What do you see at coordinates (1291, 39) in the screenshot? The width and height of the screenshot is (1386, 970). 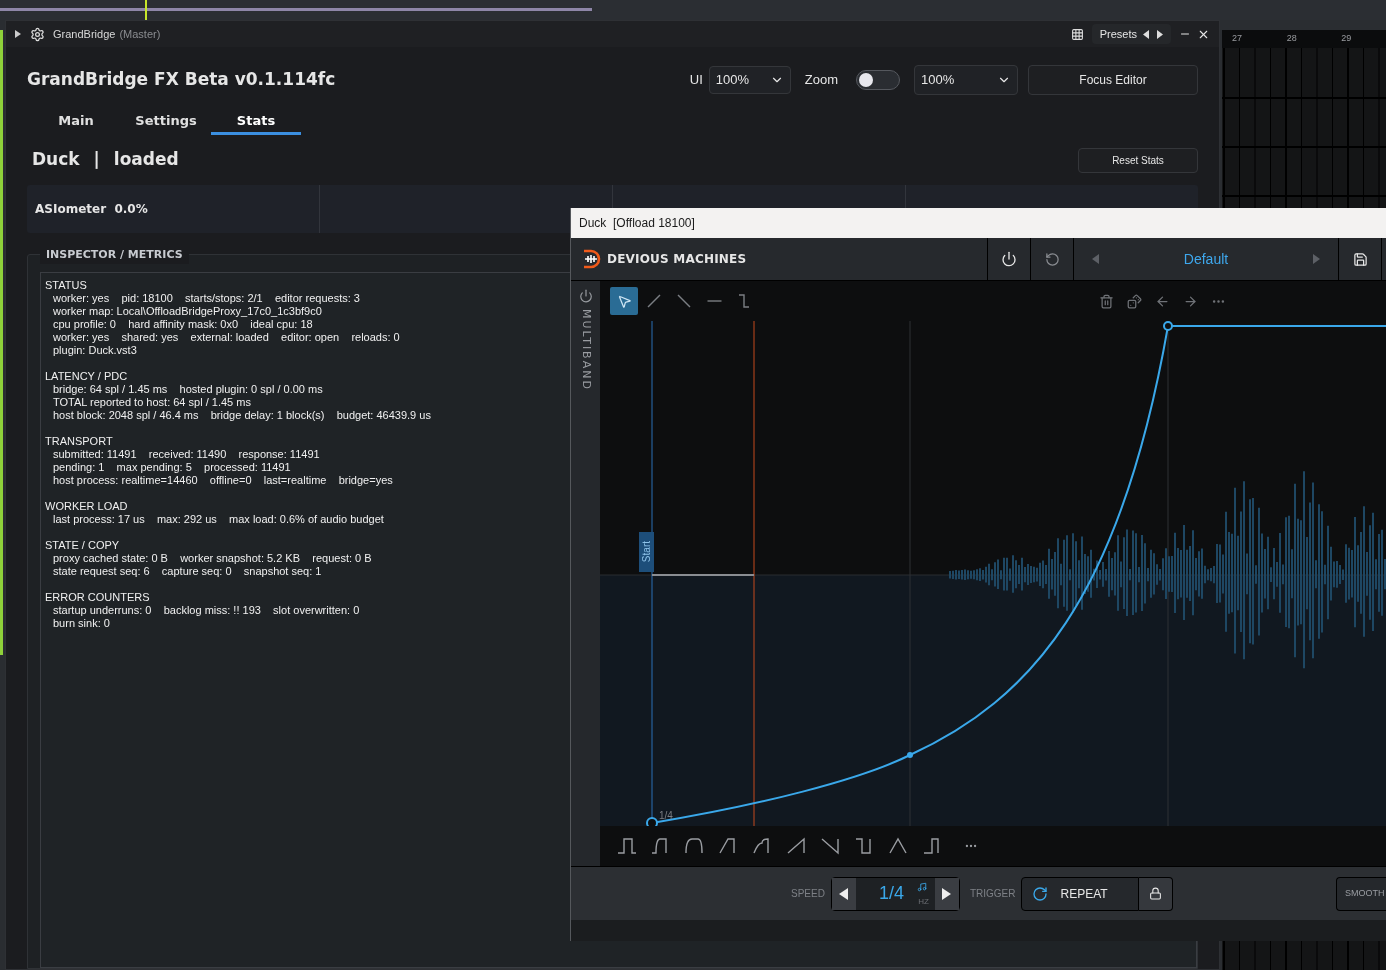 I see `ruler-number: 28` at bounding box center [1291, 39].